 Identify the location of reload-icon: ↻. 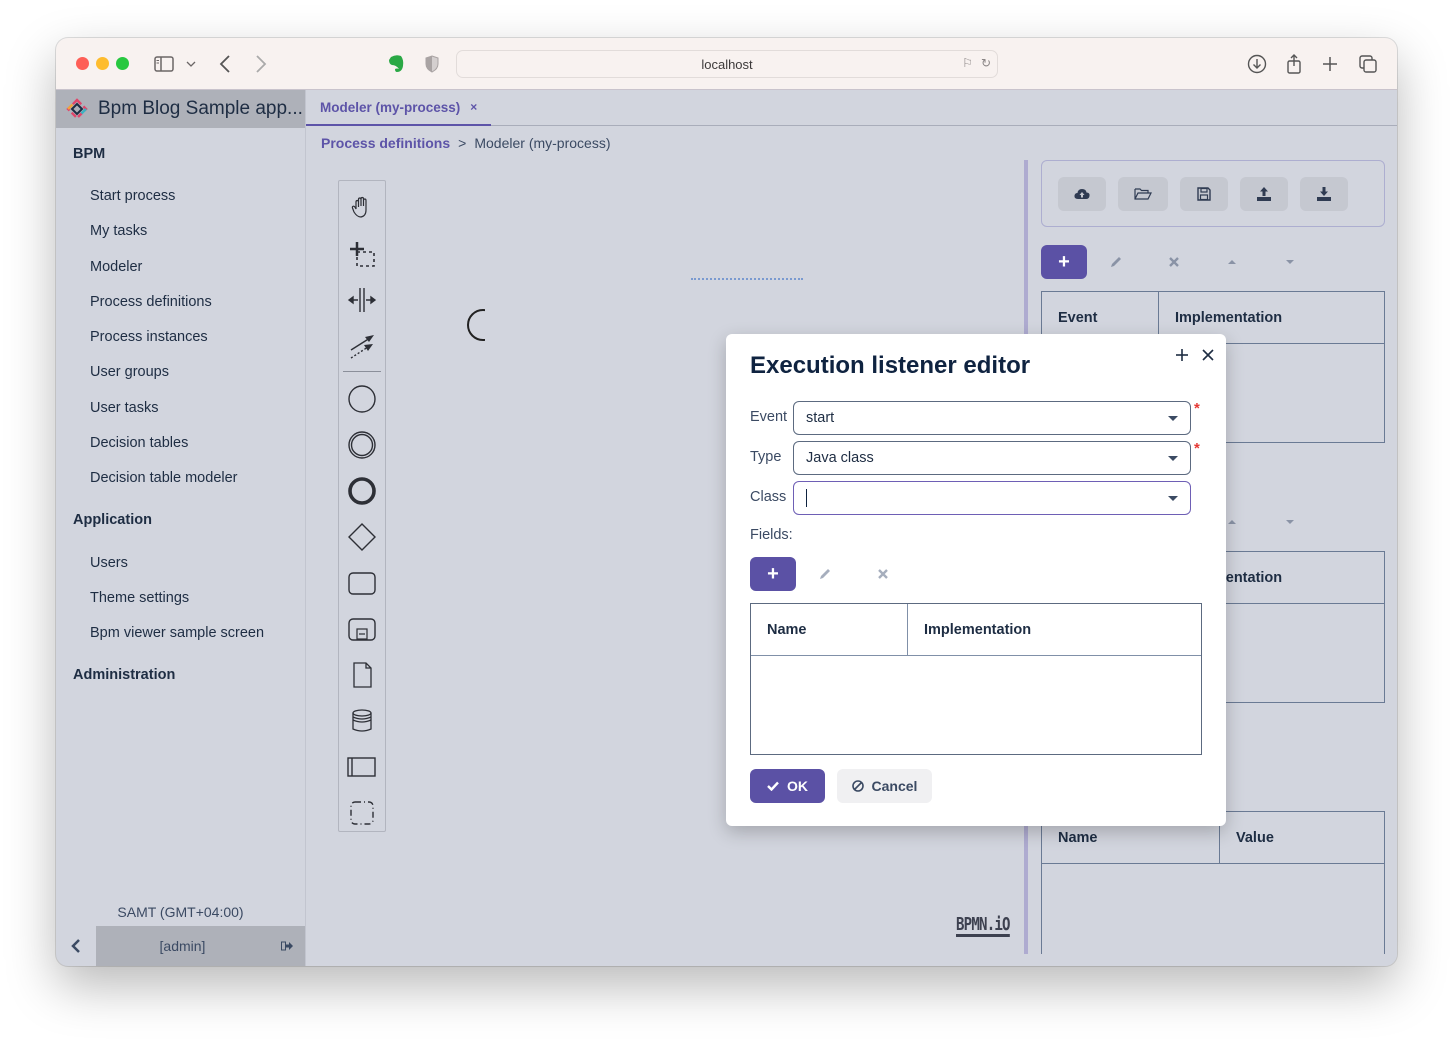
(986, 63).